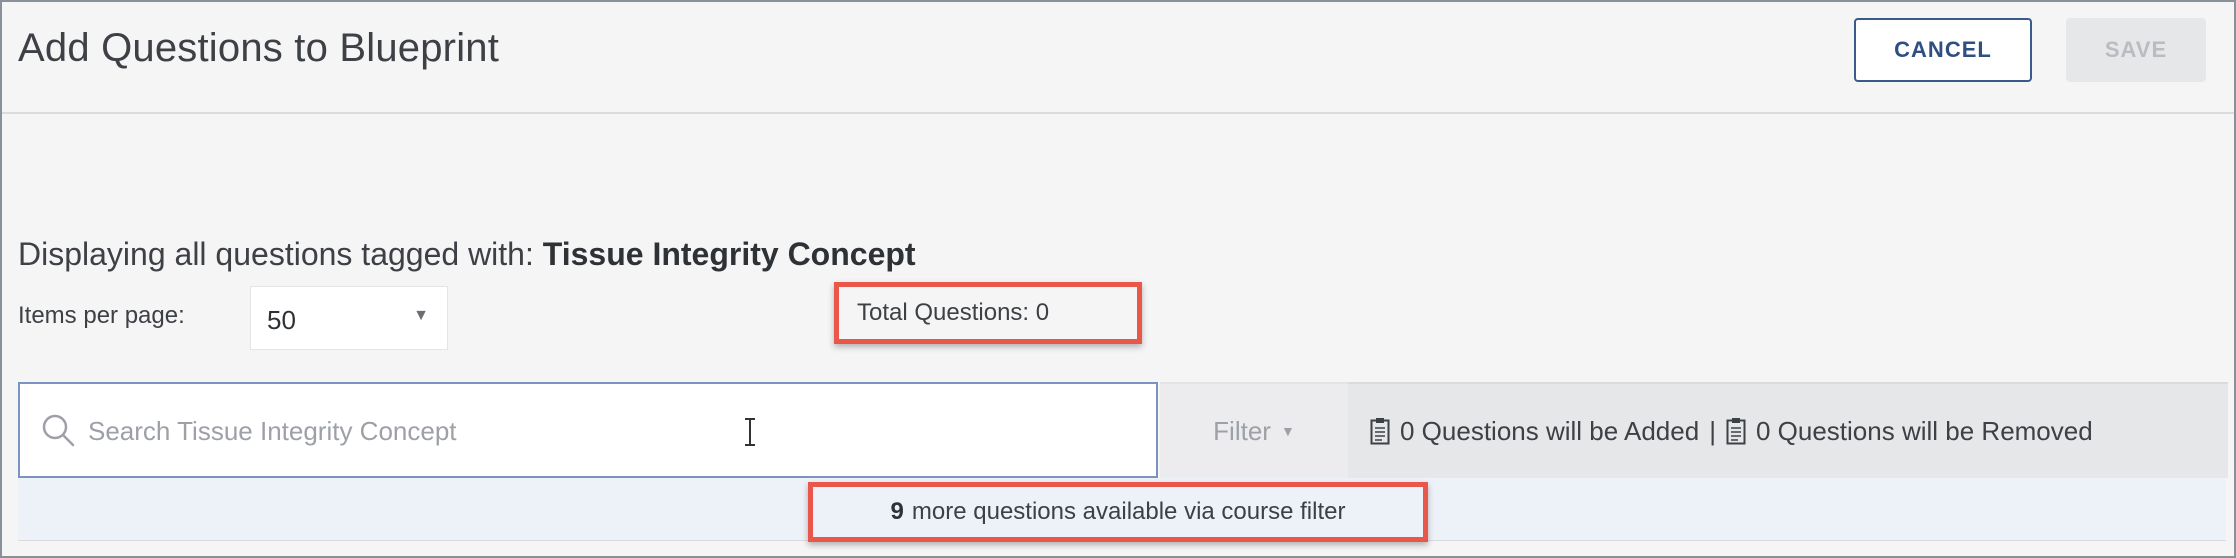 Image resolution: width=2236 pixels, height=558 pixels. I want to click on search-input, so click(608, 431).